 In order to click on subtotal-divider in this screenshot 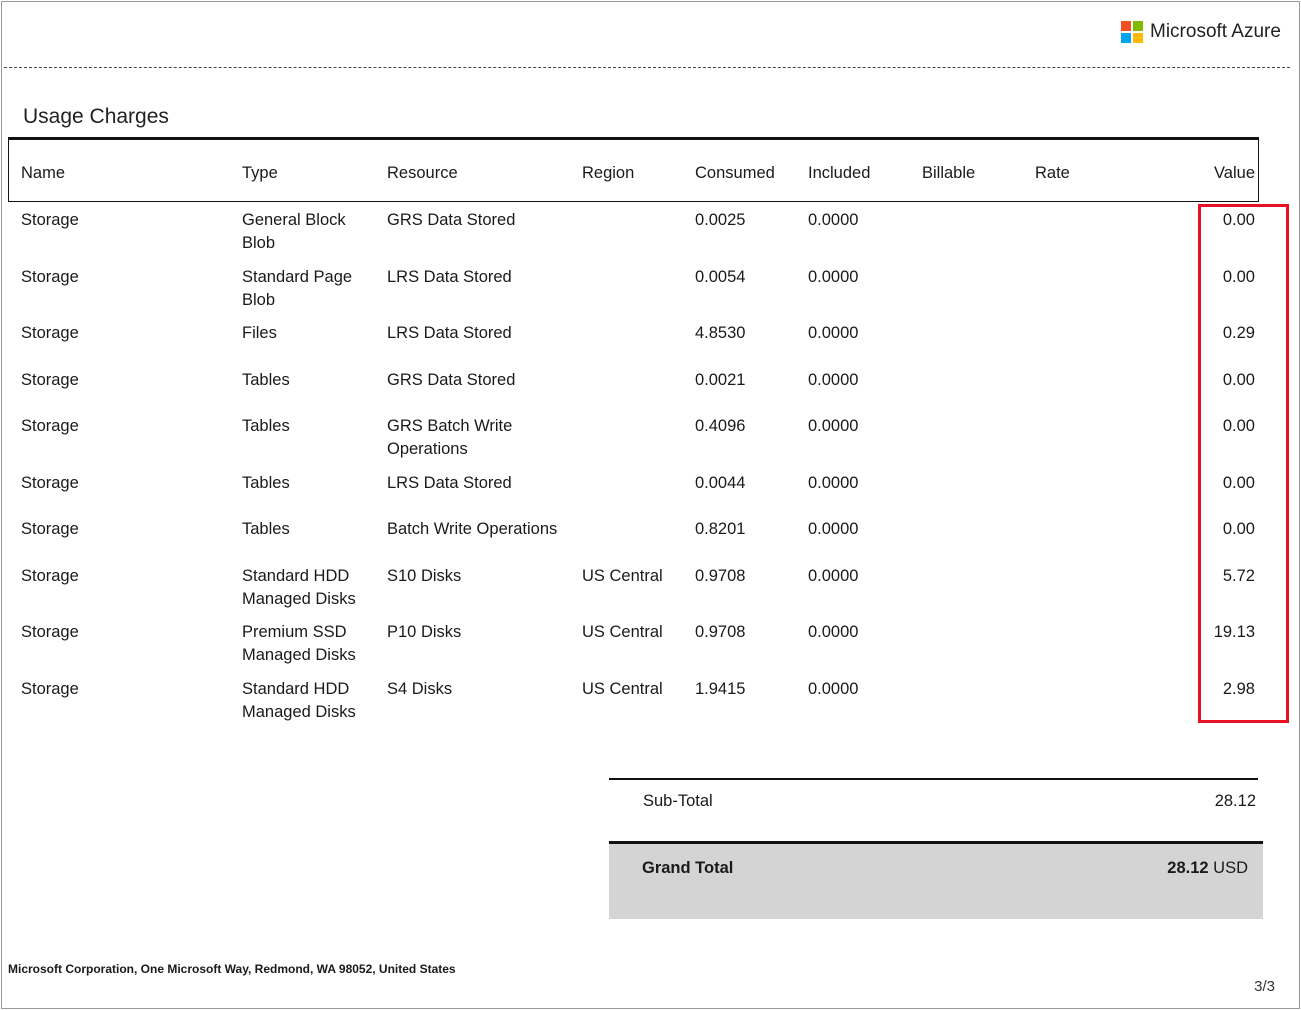, I will do `click(933, 779)`.